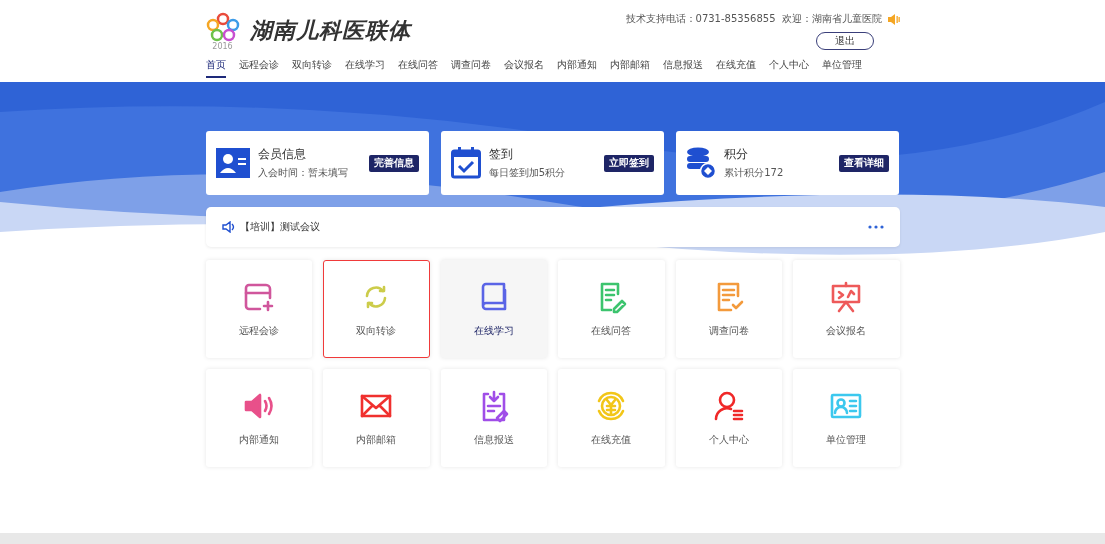 Image resolution: width=1105 pixels, height=544 pixels. What do you see at coordinates (728, 418) in the screenshot?
I see `menu-tile: 个人中心` at bounding box center [728, 418].